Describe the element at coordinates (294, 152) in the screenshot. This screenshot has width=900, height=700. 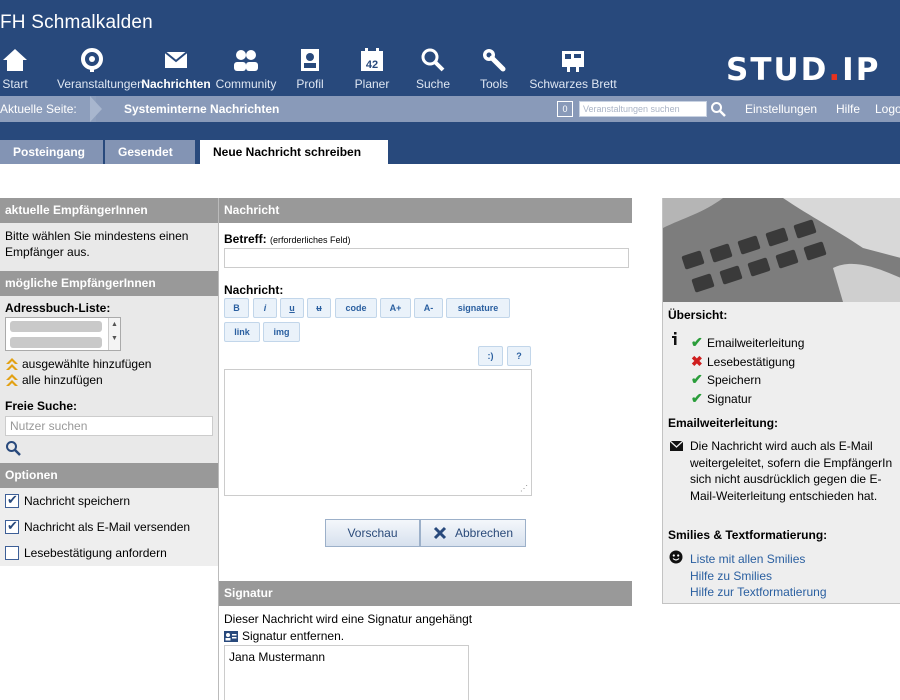
I see `tab-compose: Neue Nachricht schreiben` at that location.